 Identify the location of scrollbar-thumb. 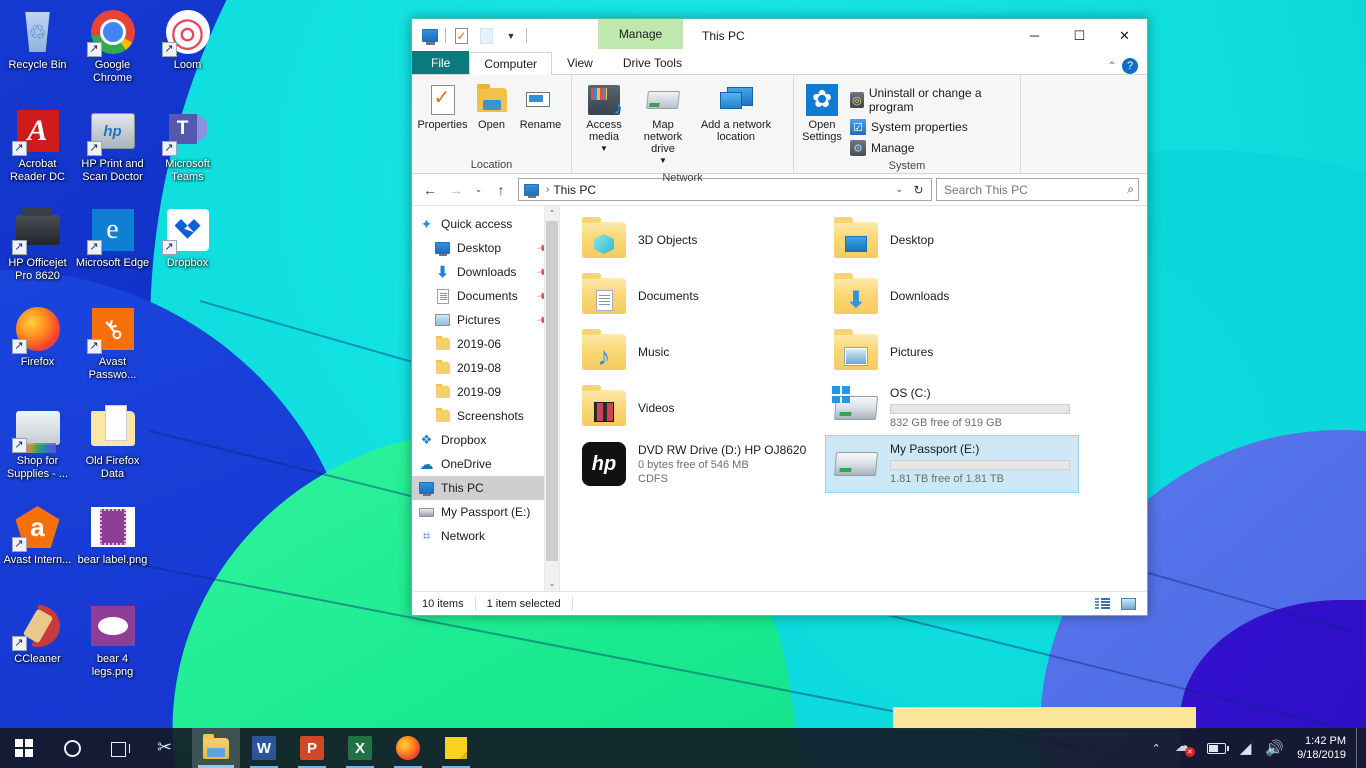
(552, 391).